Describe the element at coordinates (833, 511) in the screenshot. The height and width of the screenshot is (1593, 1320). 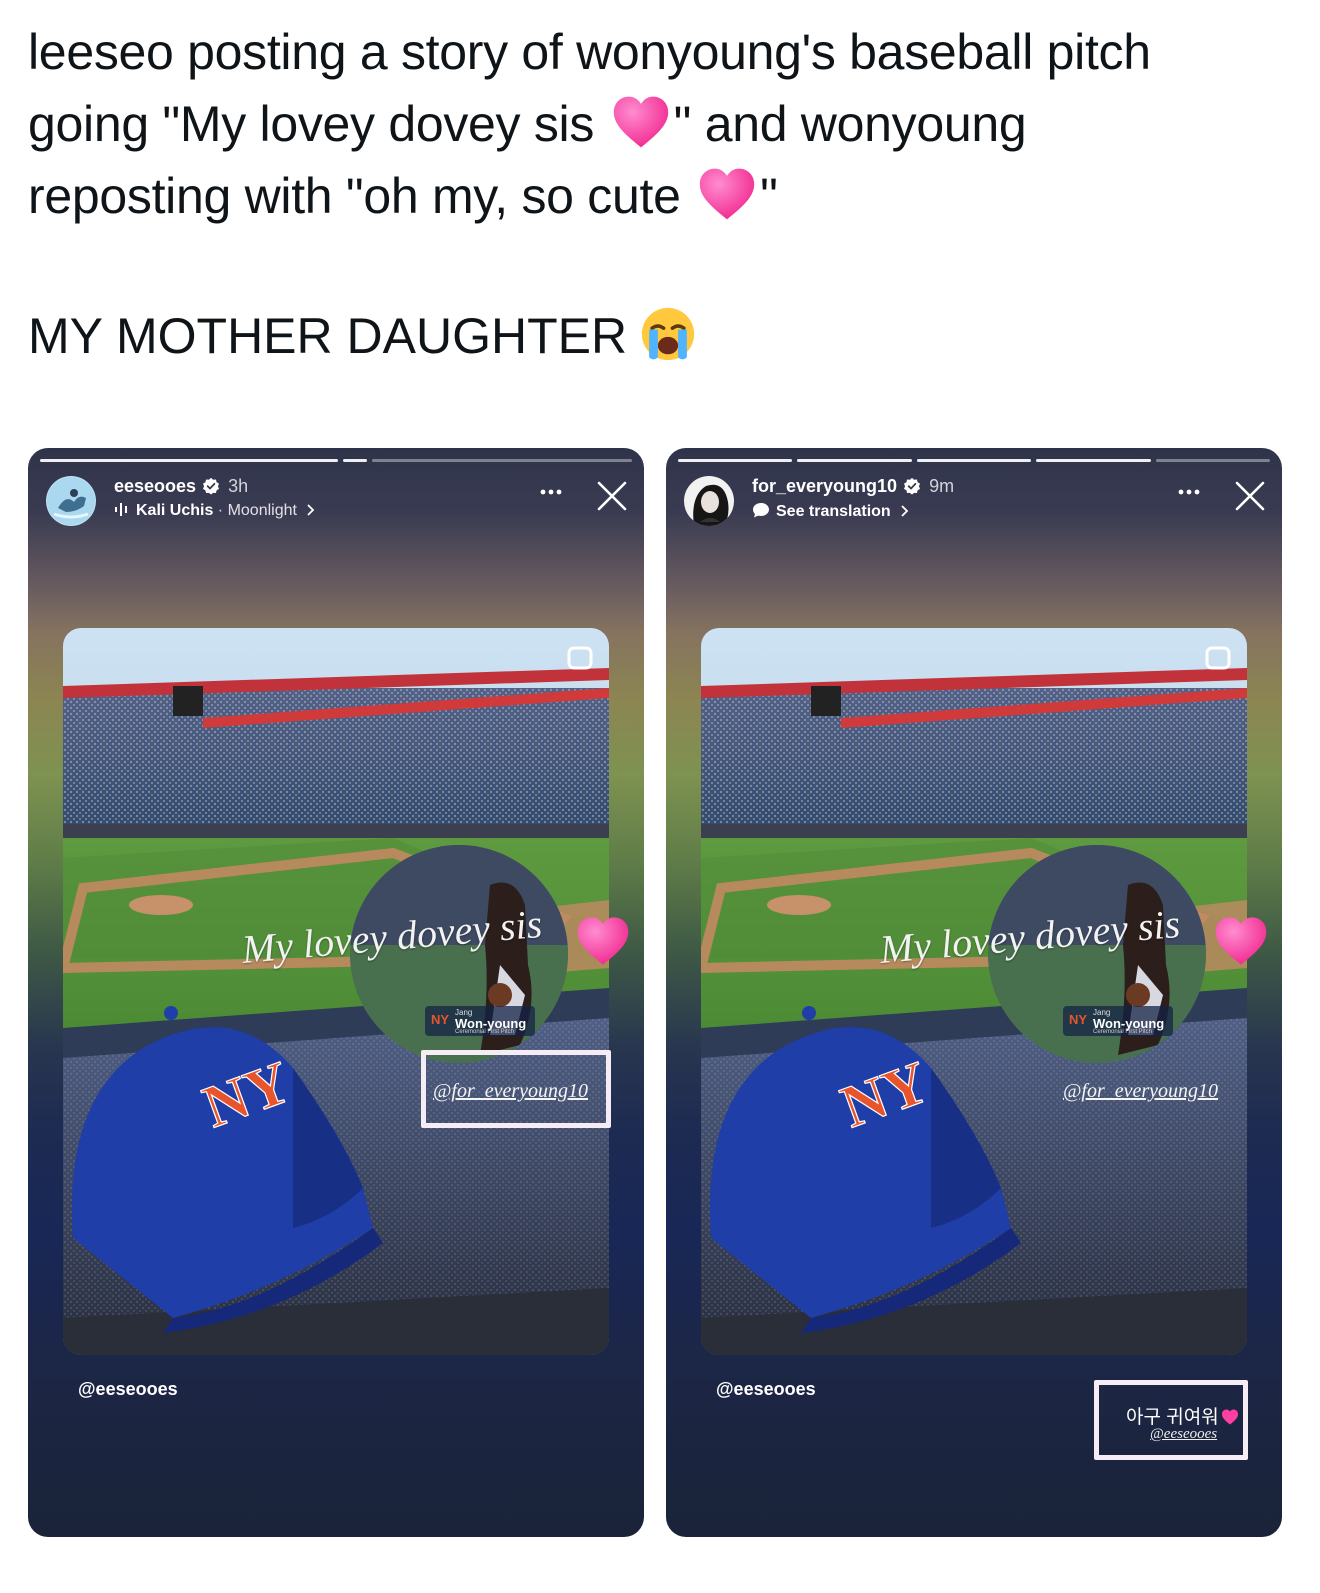
I see `see-translation-text: See translation` at that location.